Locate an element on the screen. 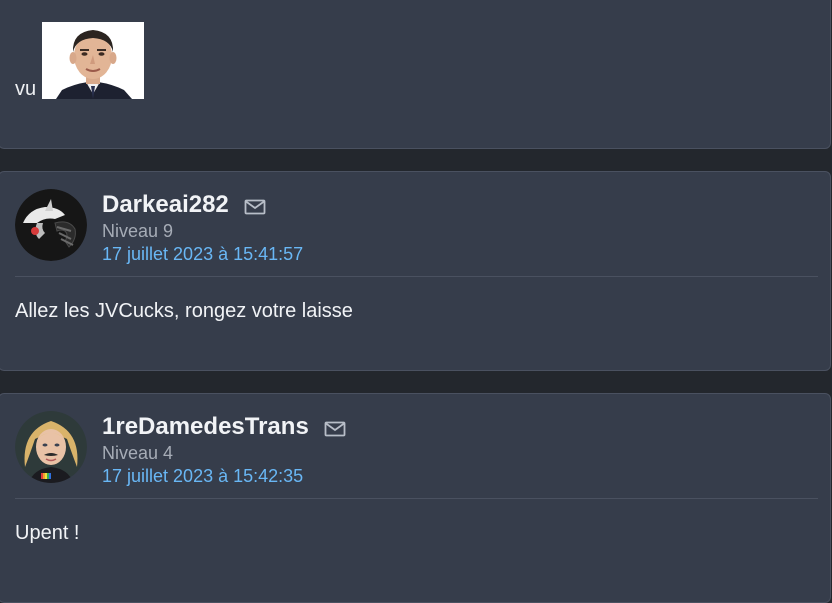  post-date-link: 17 juillet 2023 à 15:41:57 is located at coordinates (202, 254).